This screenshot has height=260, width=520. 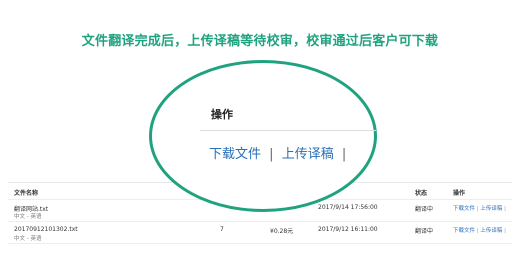 What do you see at coordinates (282, 231) in the screenshot?
I see `row-price: ¥0.28元` at bounding box center [282, 231].